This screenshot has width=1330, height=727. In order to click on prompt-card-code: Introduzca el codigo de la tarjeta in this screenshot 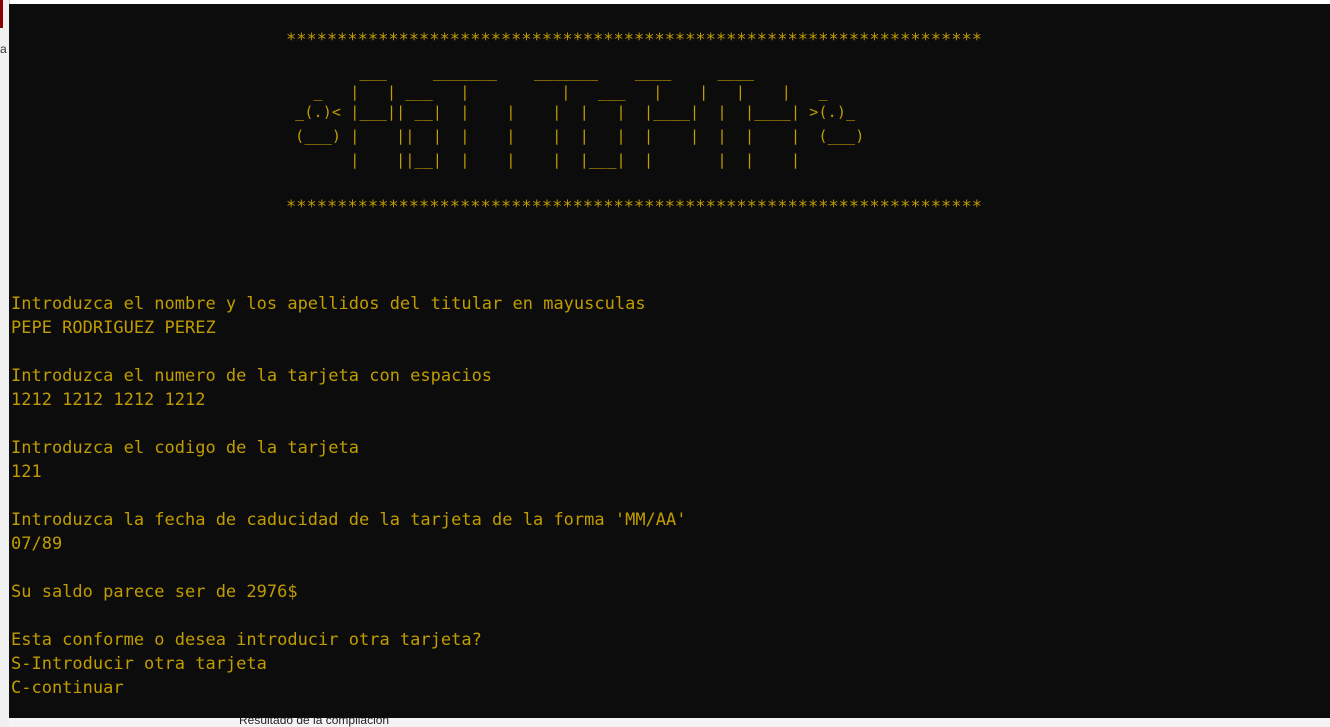, I will do `click(185, 448)`.